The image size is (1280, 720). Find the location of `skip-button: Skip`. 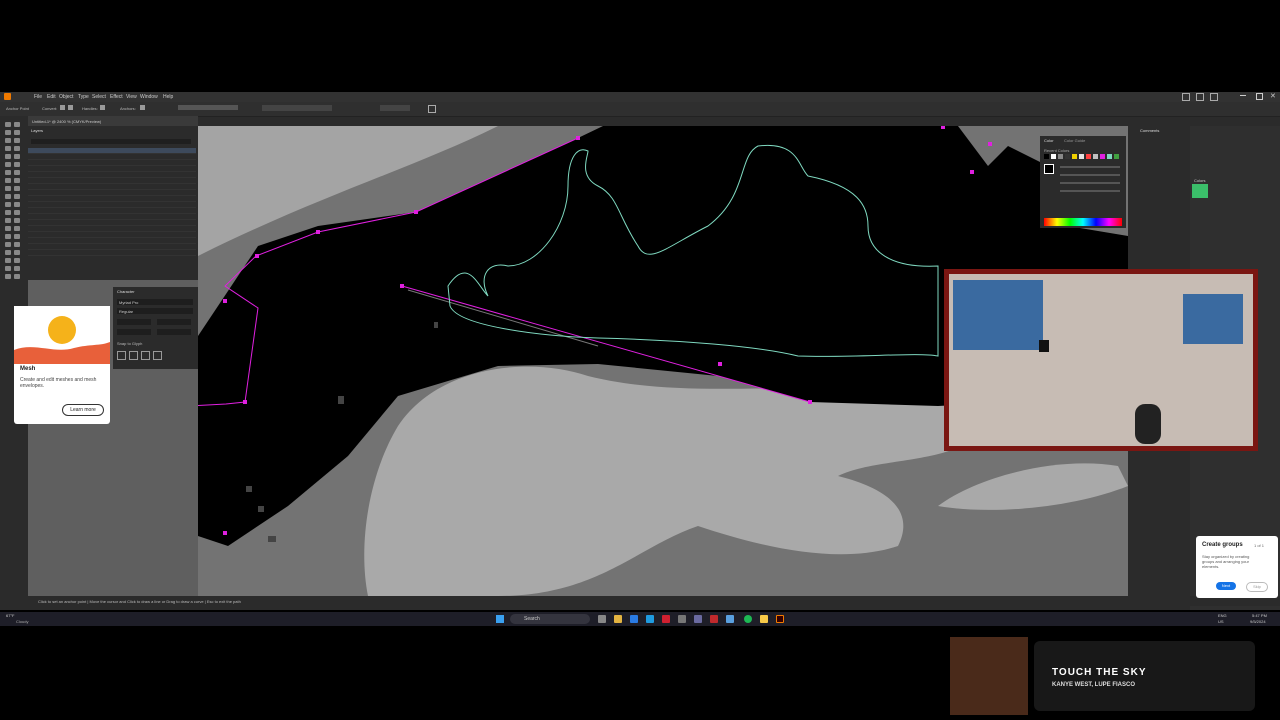

skip-button: Skip is located at coordinates (1257, 587).